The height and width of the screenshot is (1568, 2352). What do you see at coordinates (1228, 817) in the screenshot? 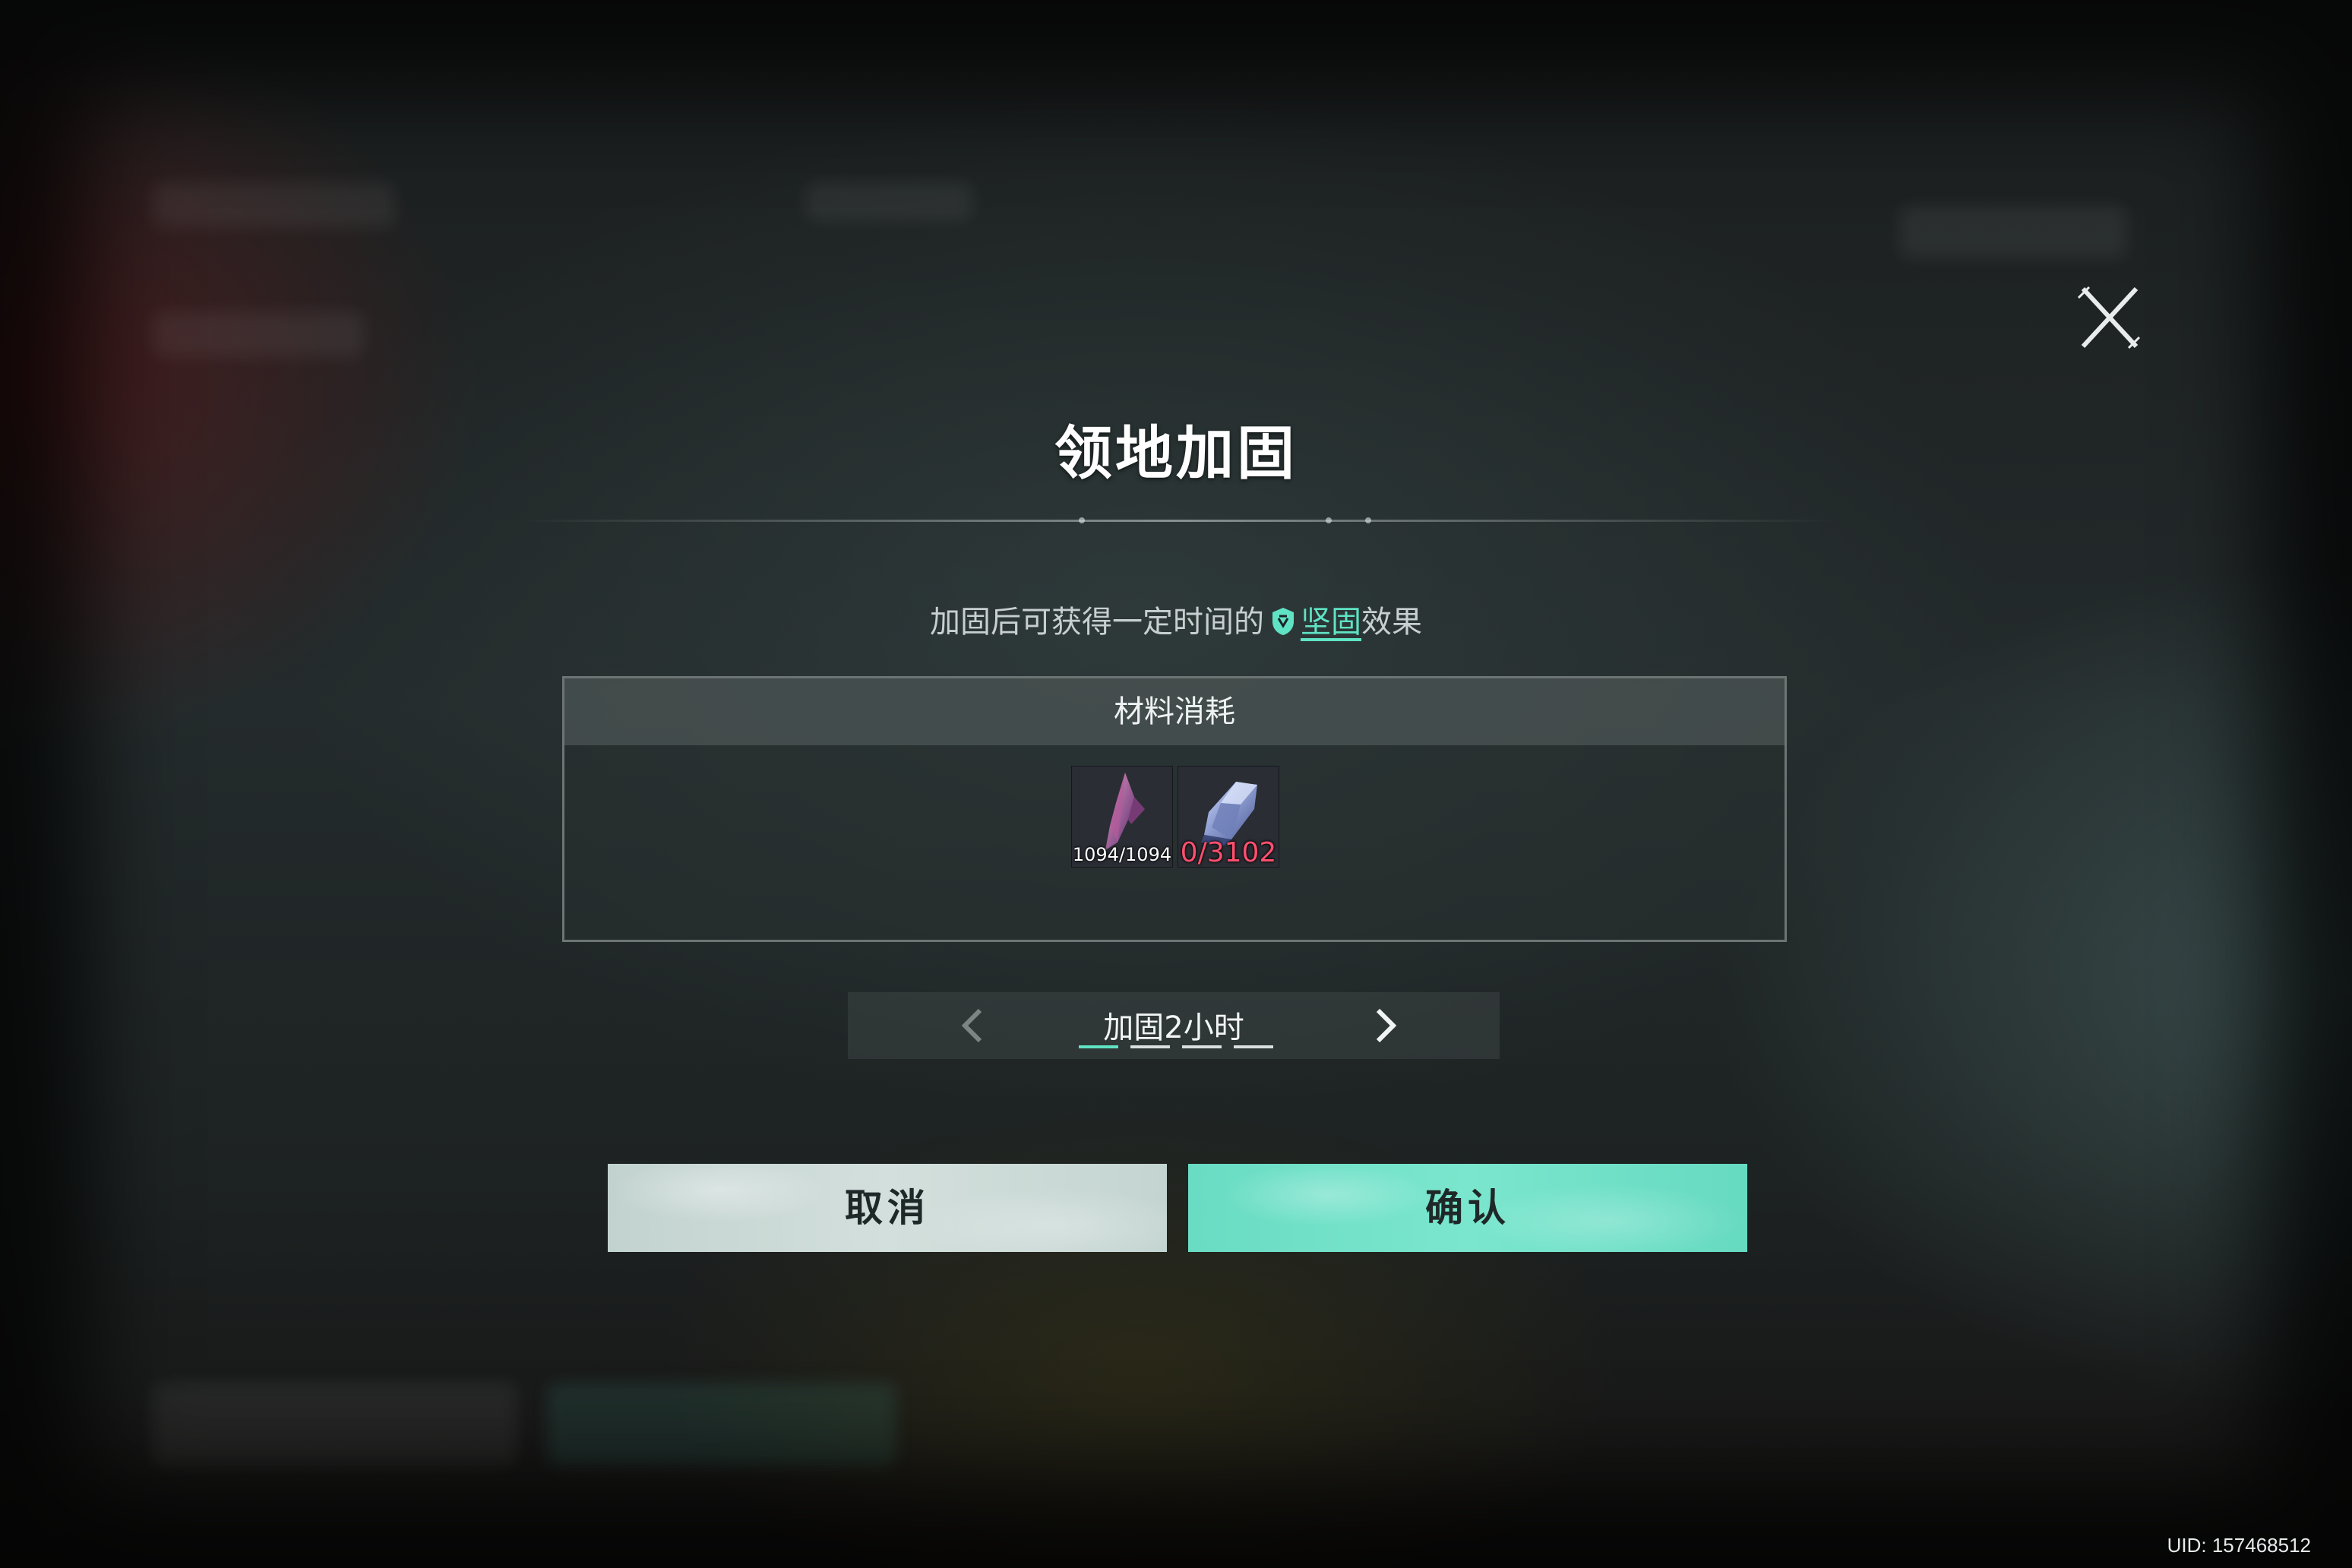
I see `material-item-ore: 0/3102` at bounding box center [1228, 817].